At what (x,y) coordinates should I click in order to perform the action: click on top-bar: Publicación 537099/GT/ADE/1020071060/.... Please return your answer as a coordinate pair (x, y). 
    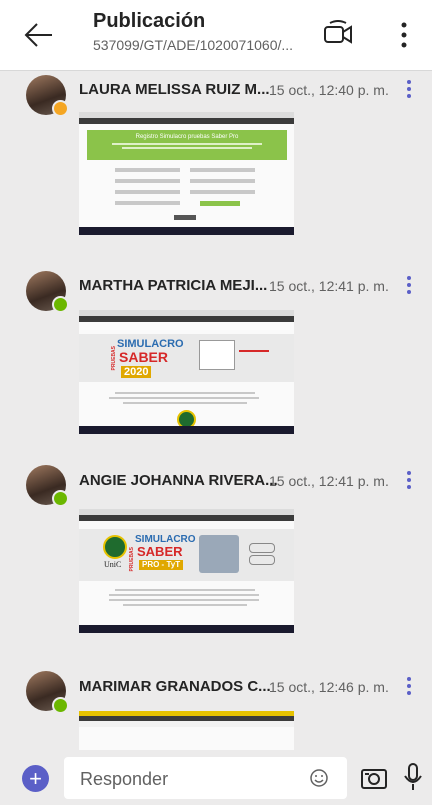
    Looking at the image, I should click on (216, 35).